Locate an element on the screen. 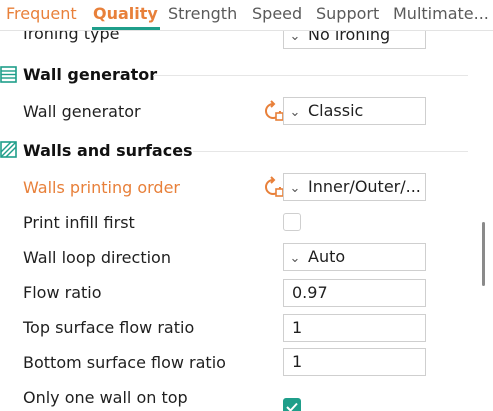  only-one-wall-on-top-checkbox is located at coordinates (292, 404).